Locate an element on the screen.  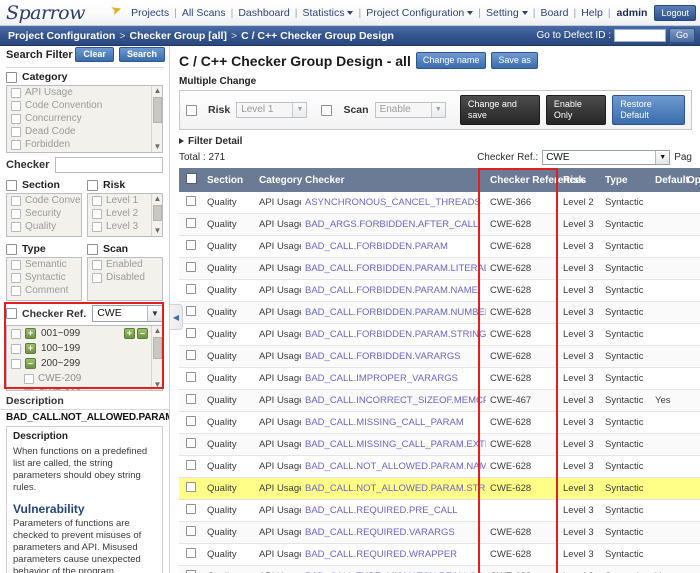
select-all-checkbox is located at coordinates (191, 178).